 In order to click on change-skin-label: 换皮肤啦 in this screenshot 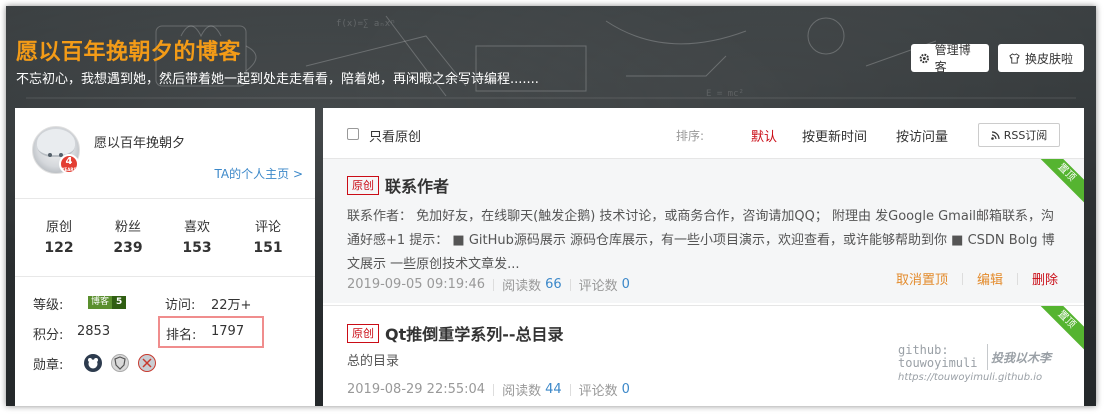, I will do `click(1048, 58)`.